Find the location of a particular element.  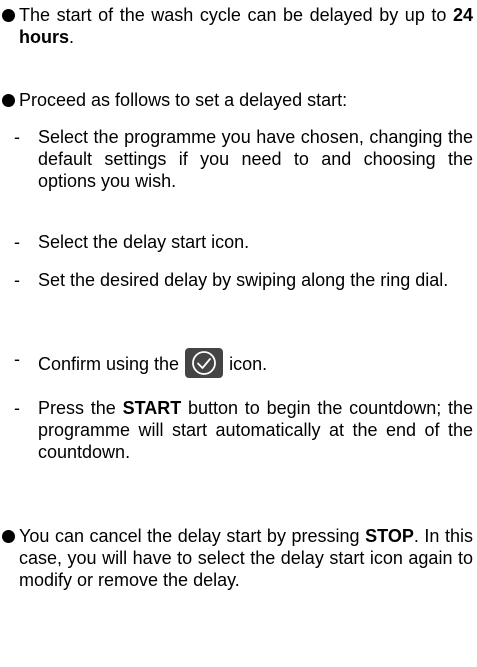

step-confirm: - Confirm using the icon. is located at coordinates (243, 363).